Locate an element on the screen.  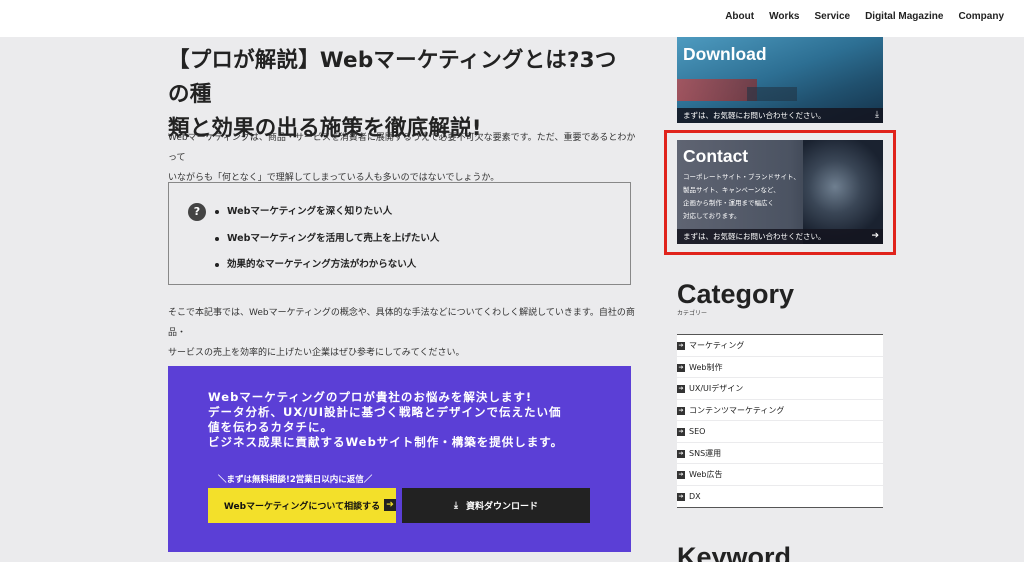
nav-about: About is located at coordinates (739, 16).